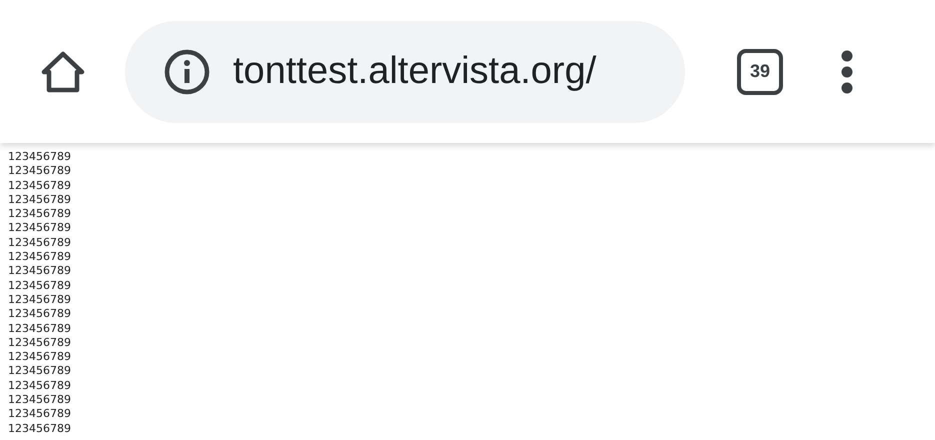 Image resolution: width=935 pixels, height=440 pixels. What do you see at coordinates (760, 71) in the screenshot?
I see `tab-count-button: 39` at bounding box center [760, 71].